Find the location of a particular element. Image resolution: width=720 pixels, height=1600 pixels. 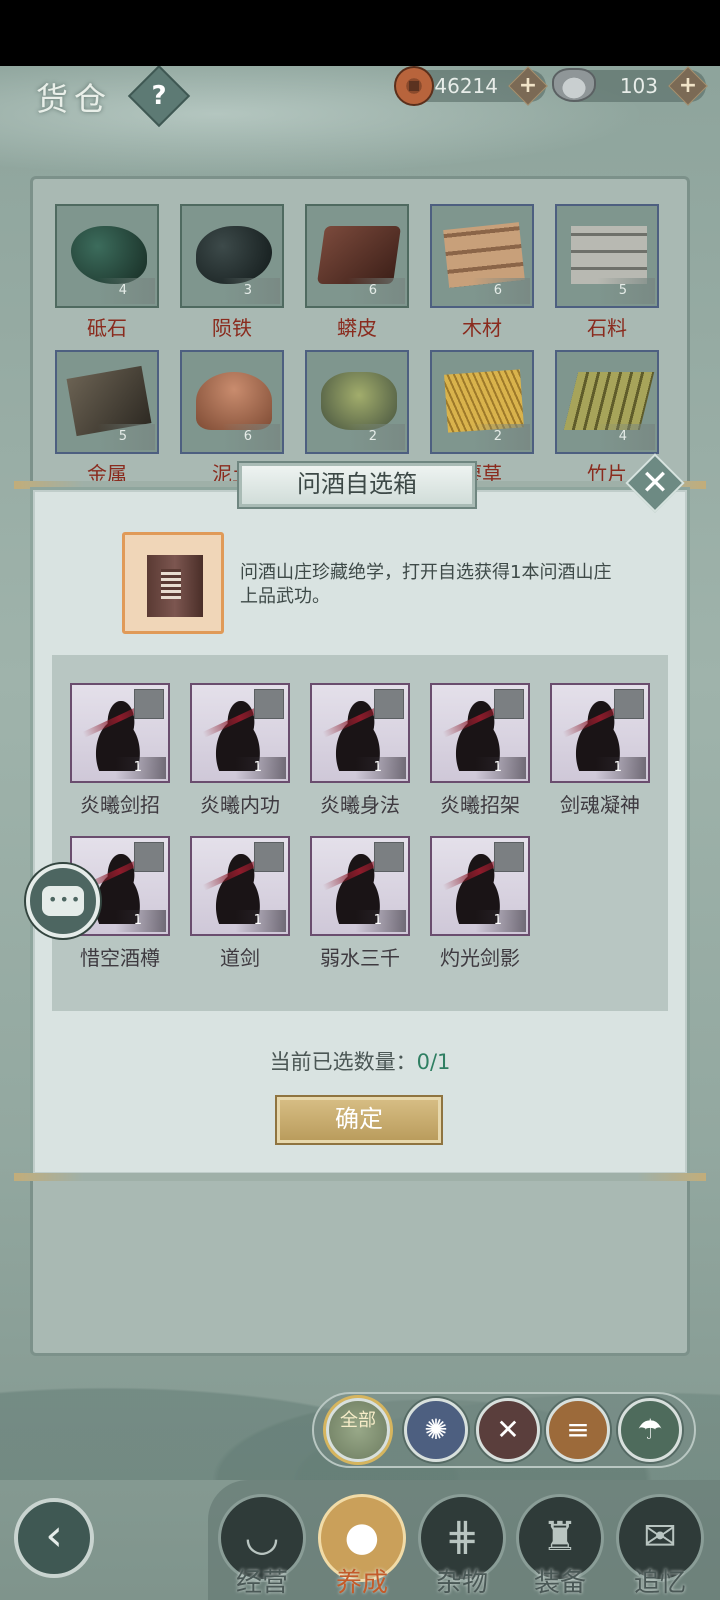

inventory-item-python-hide: 6 蟒皮 is located at coordinates (357, 272).